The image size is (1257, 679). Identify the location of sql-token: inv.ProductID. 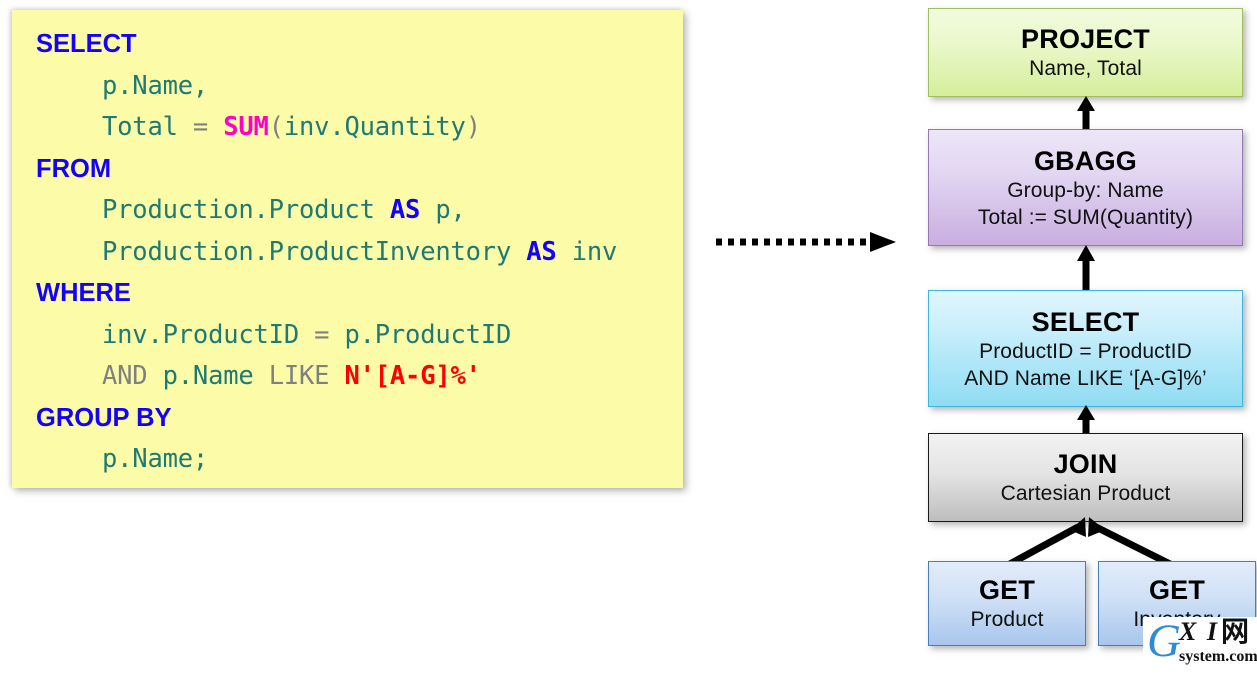
(208, 334).